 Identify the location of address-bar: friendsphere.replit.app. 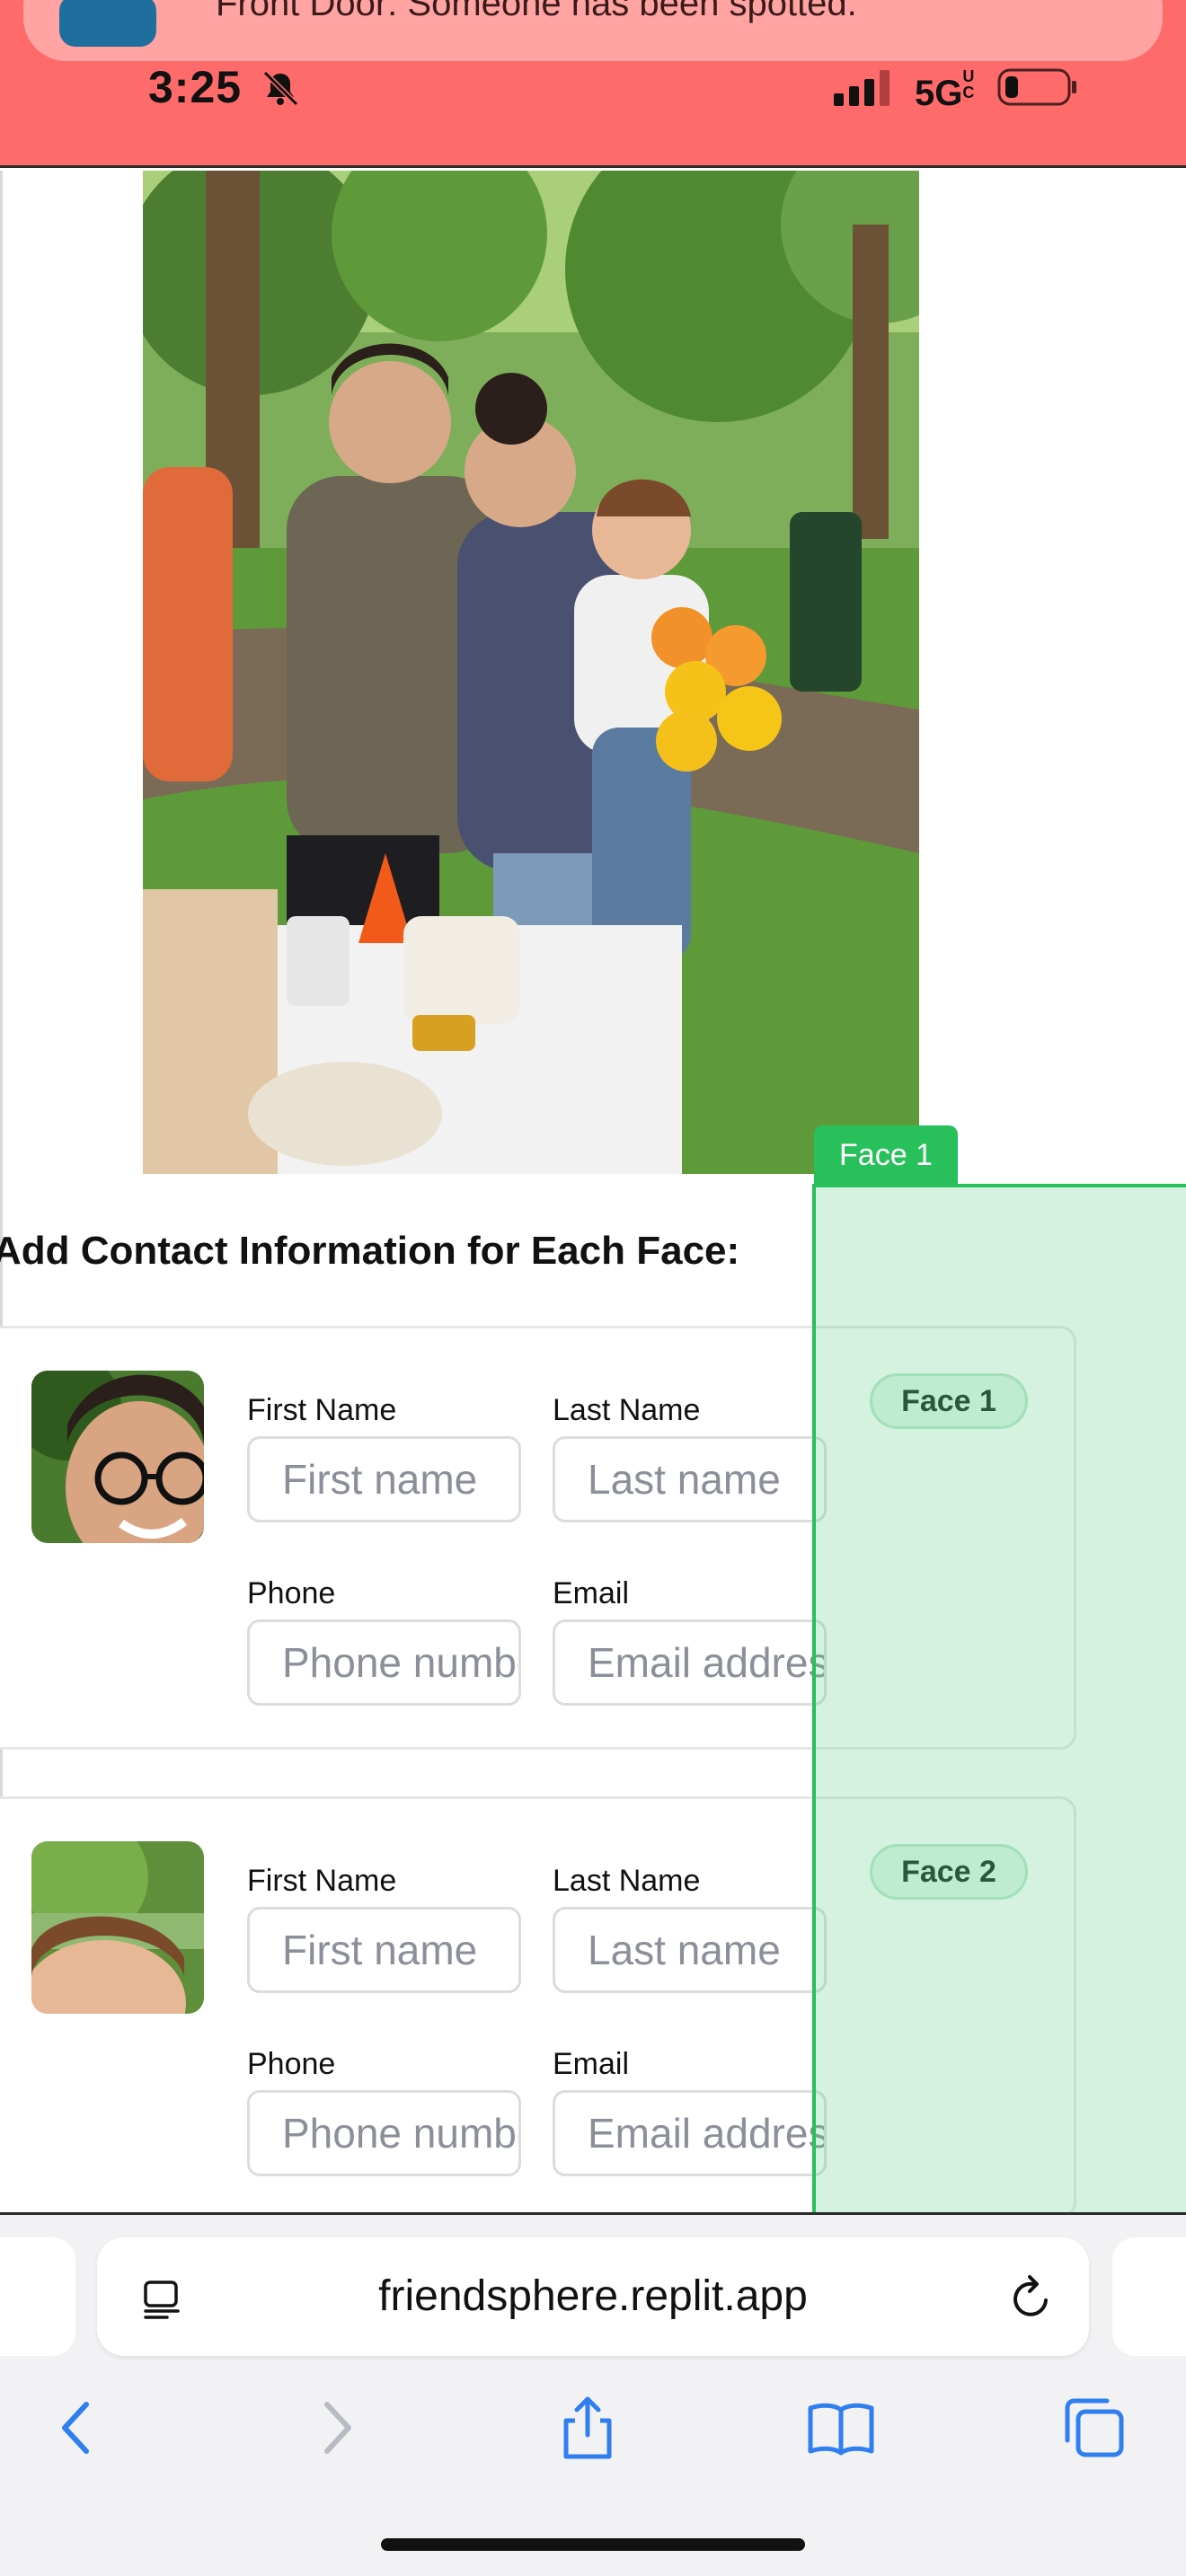
(593, 2296).